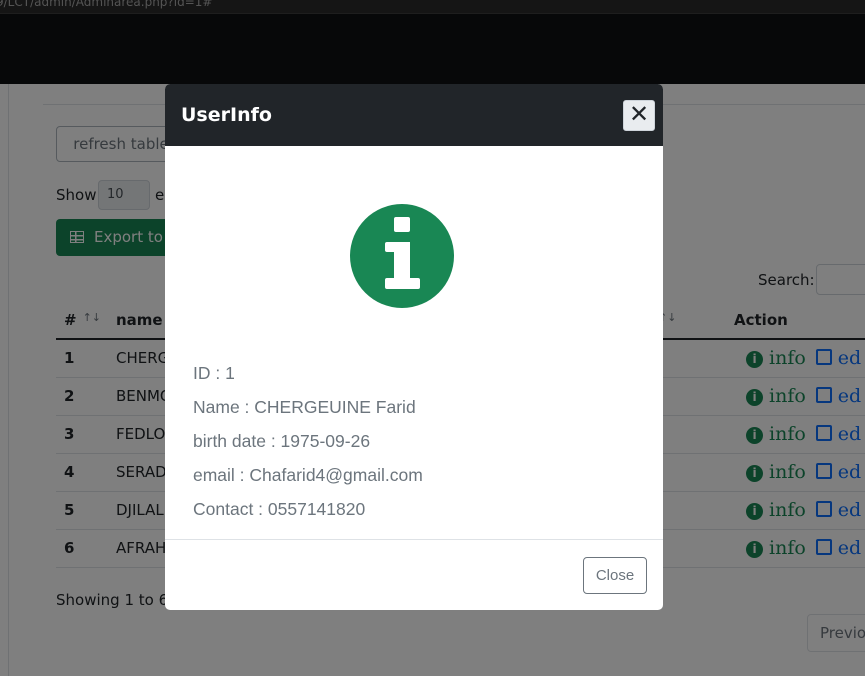 This screenshot has width=865, height=676. I want to click on user-contact-line: Contact : 0557141820, so click(279, 509).